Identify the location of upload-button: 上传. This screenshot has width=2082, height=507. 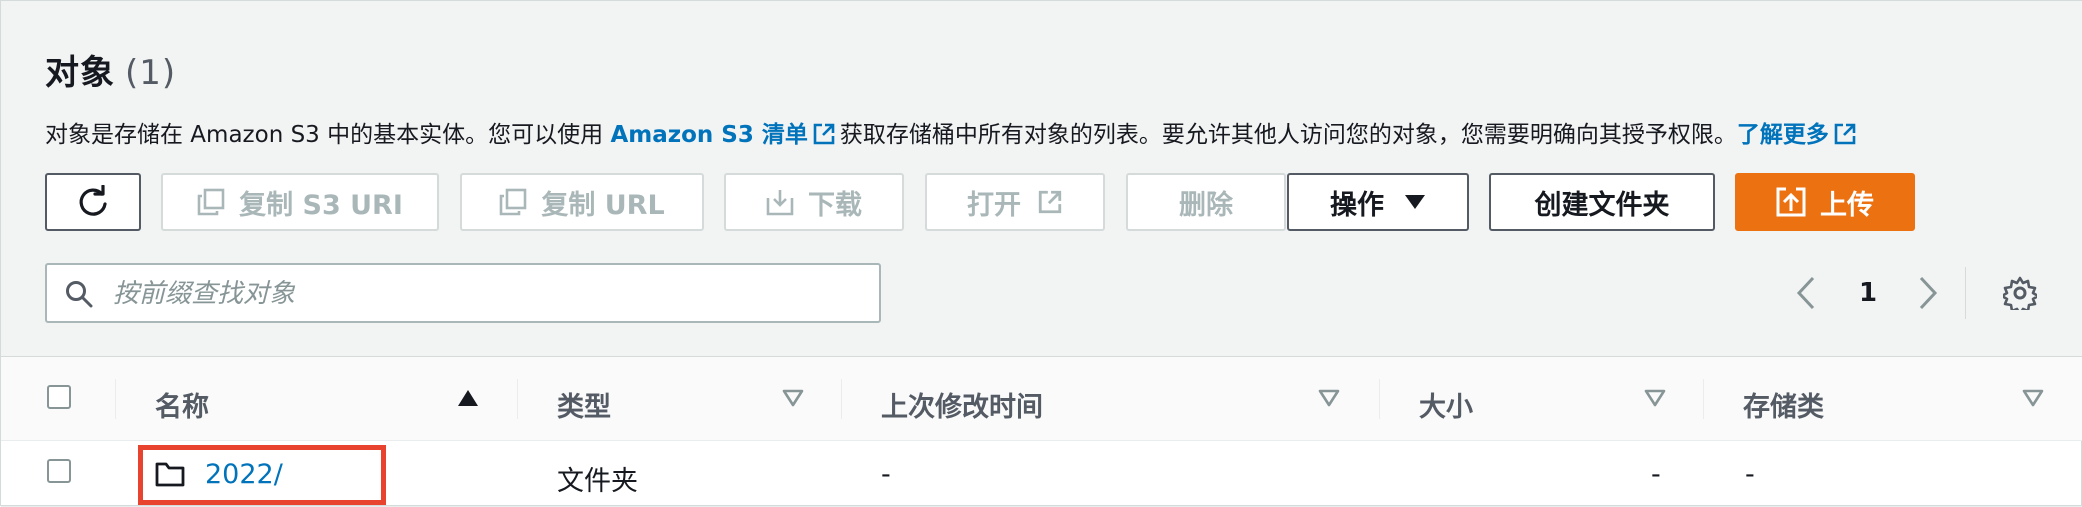
(1825, 202).